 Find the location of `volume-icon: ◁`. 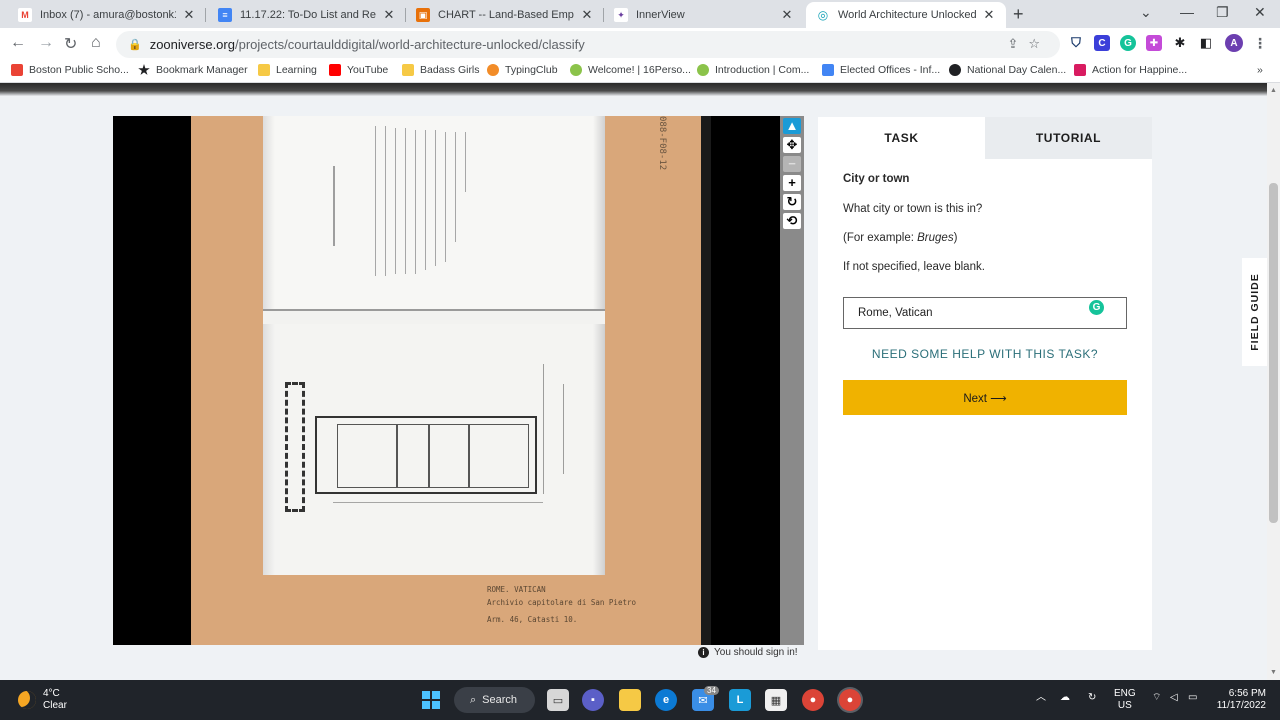

volume-icon: ◁ is located at coordinates (1174, 698).